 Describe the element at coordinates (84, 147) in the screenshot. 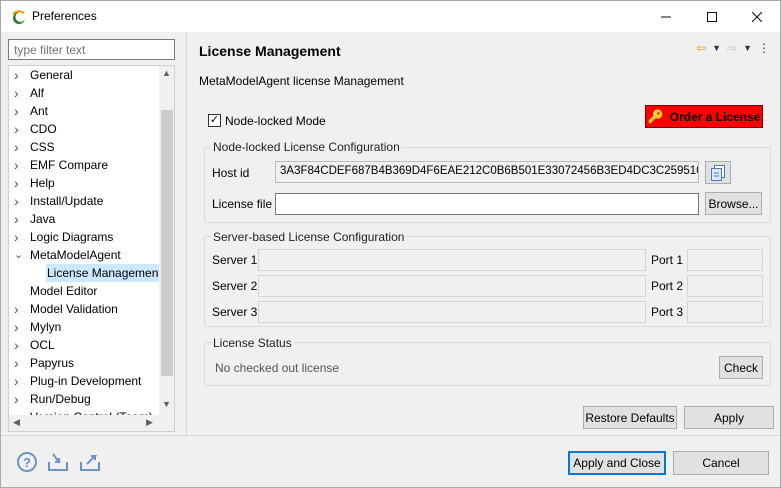

I see `tree-item: › CSS` at that location.